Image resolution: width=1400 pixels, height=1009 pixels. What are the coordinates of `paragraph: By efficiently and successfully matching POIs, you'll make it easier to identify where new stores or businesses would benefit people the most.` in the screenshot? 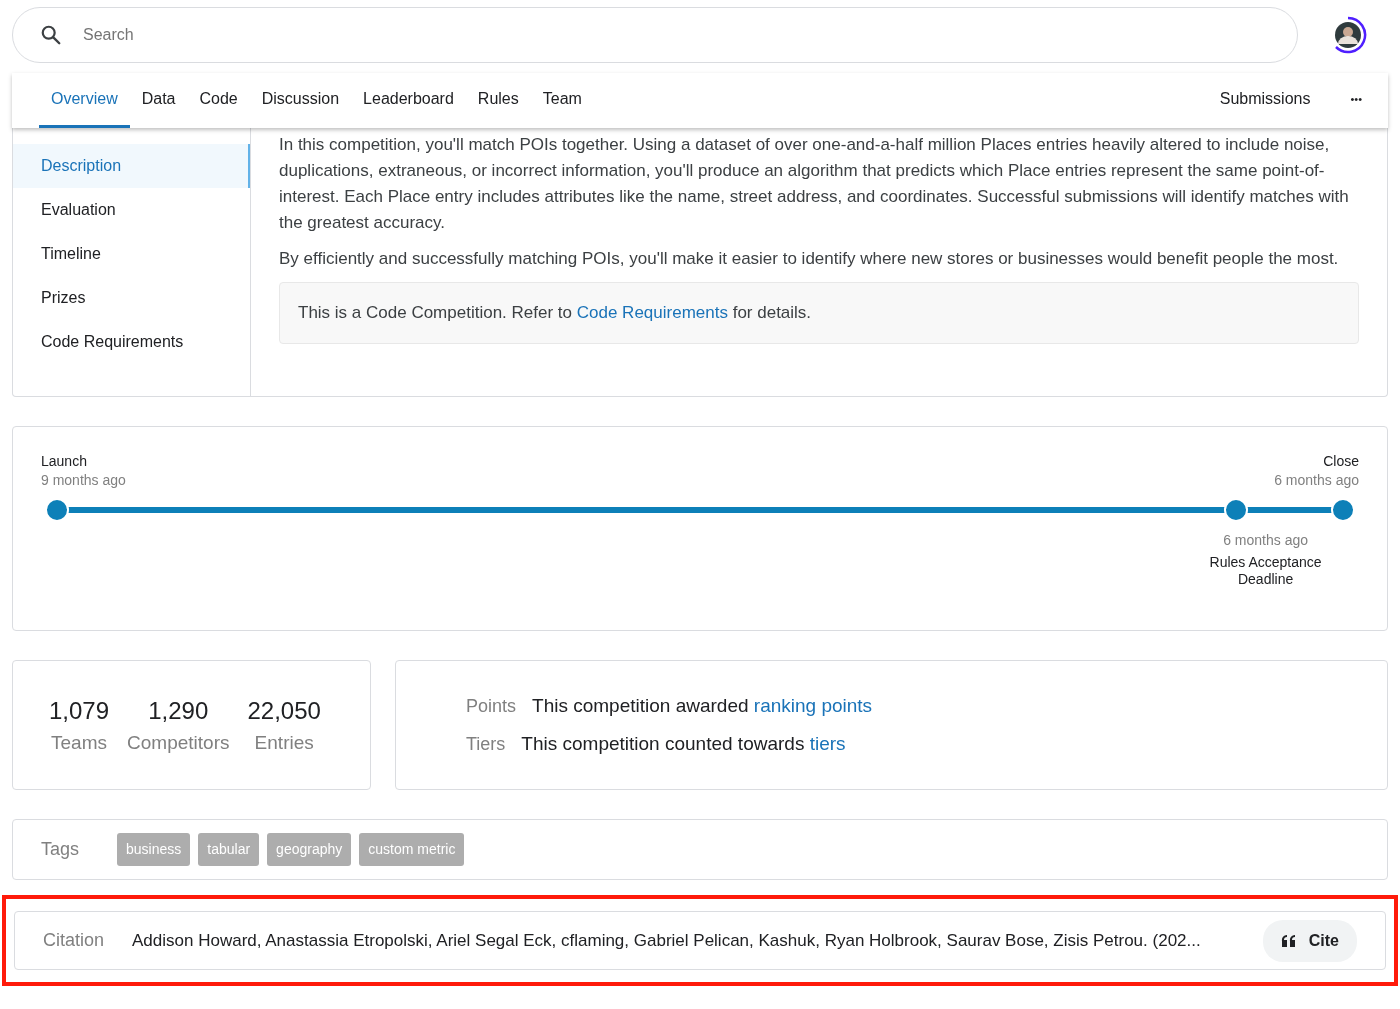 It's located at (809, 259).